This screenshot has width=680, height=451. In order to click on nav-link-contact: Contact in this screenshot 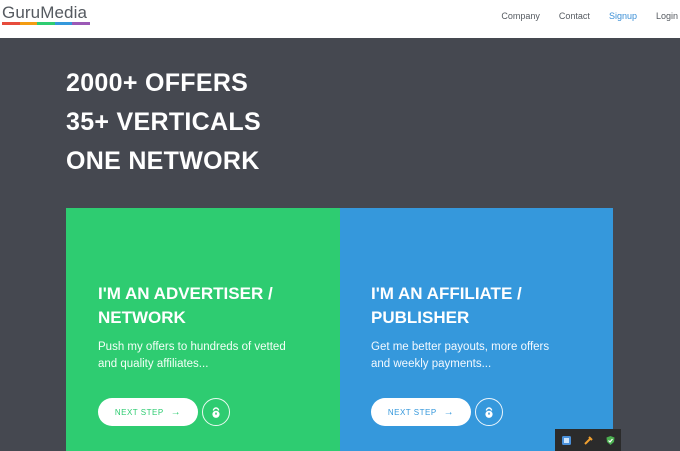, I will do `click(574, 16)`.